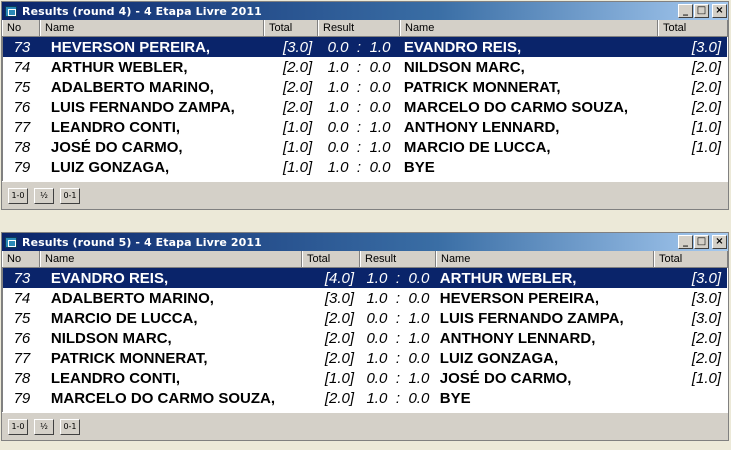 This screenshot has width=731, height=450. What do you see at coordinates (339, 318) in the screenshot?
I see `white-player-total: [2.0]` at bounding box center [339, 318].